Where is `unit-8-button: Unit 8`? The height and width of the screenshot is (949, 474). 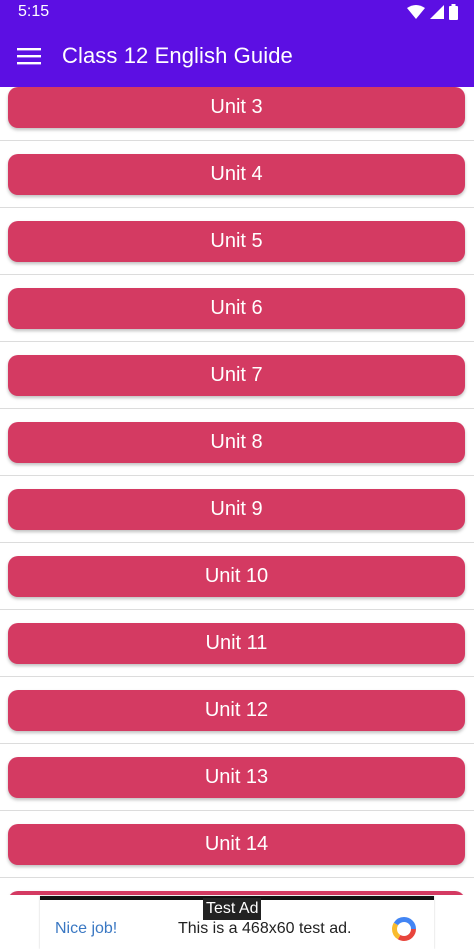
unit-8-button: Unit 8 is located at coordinates (236, 442).